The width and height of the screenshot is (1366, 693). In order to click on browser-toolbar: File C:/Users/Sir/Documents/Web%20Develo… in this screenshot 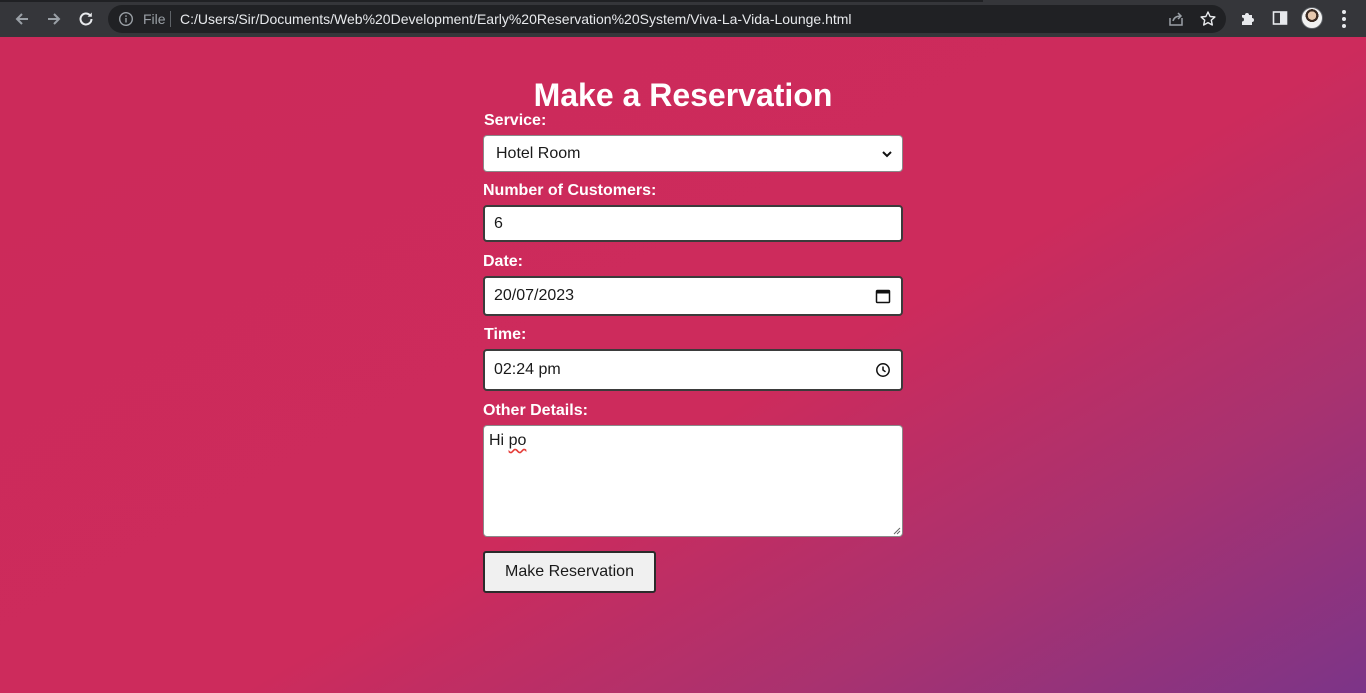, I will do `click(683, 18)`.